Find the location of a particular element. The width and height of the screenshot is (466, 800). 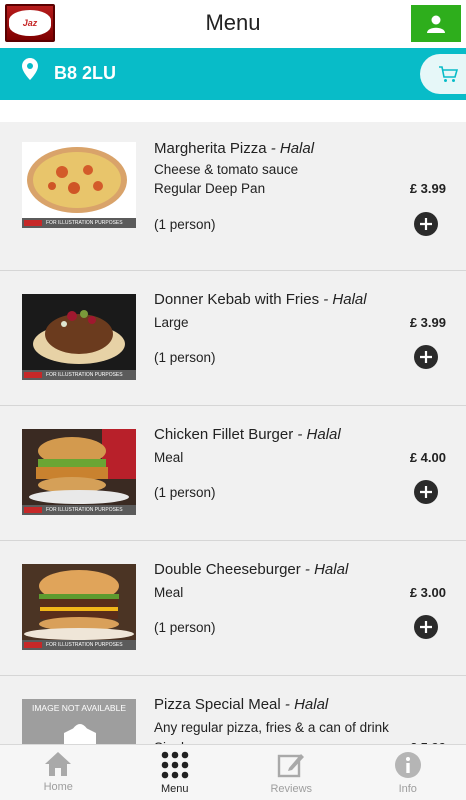

item-price: £ 4.00 is located at coordinates (427, 457).